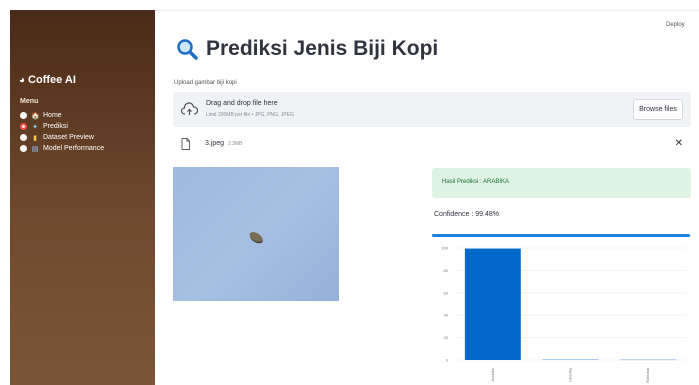  Describe the element at coordinates (492, 374) in the screenshot. I see `x-tick-label: Arabika` at that location.